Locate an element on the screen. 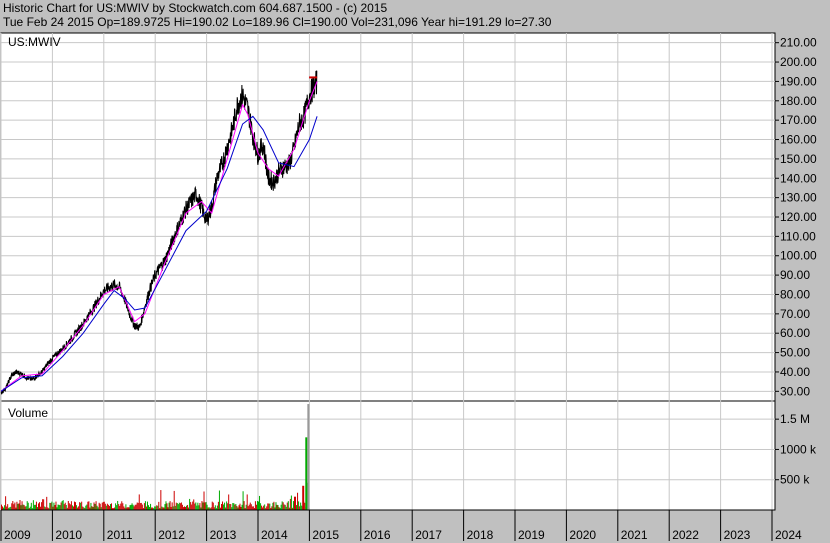 This screenshot has width=830, height=543. price-tick-label: 140.00 is located at coordinates (798, 178).